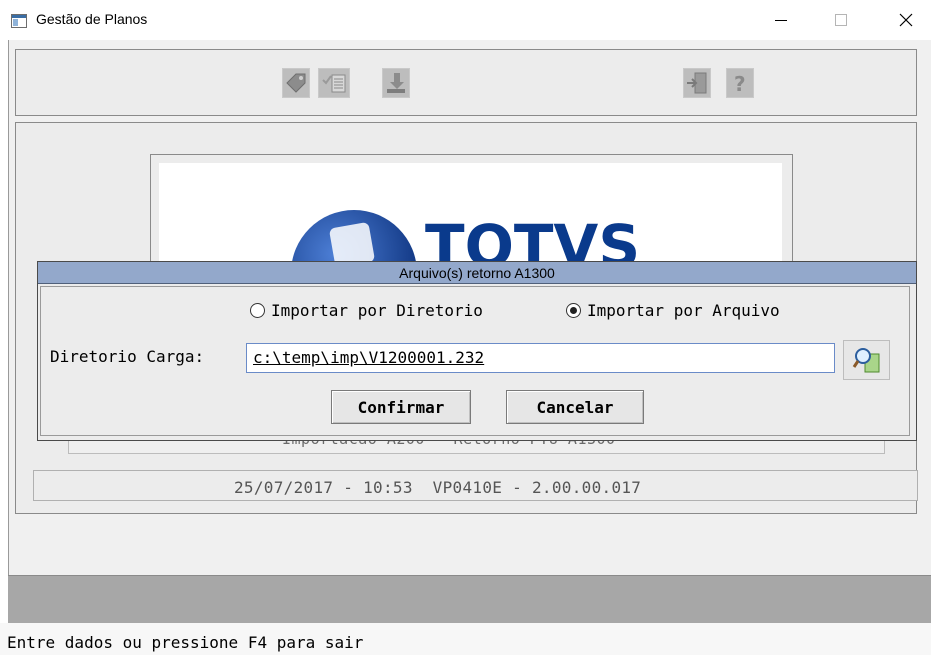 The width and height of the screenshot is (931, 655). I want to click on minimize-icon, so click(781, 20).